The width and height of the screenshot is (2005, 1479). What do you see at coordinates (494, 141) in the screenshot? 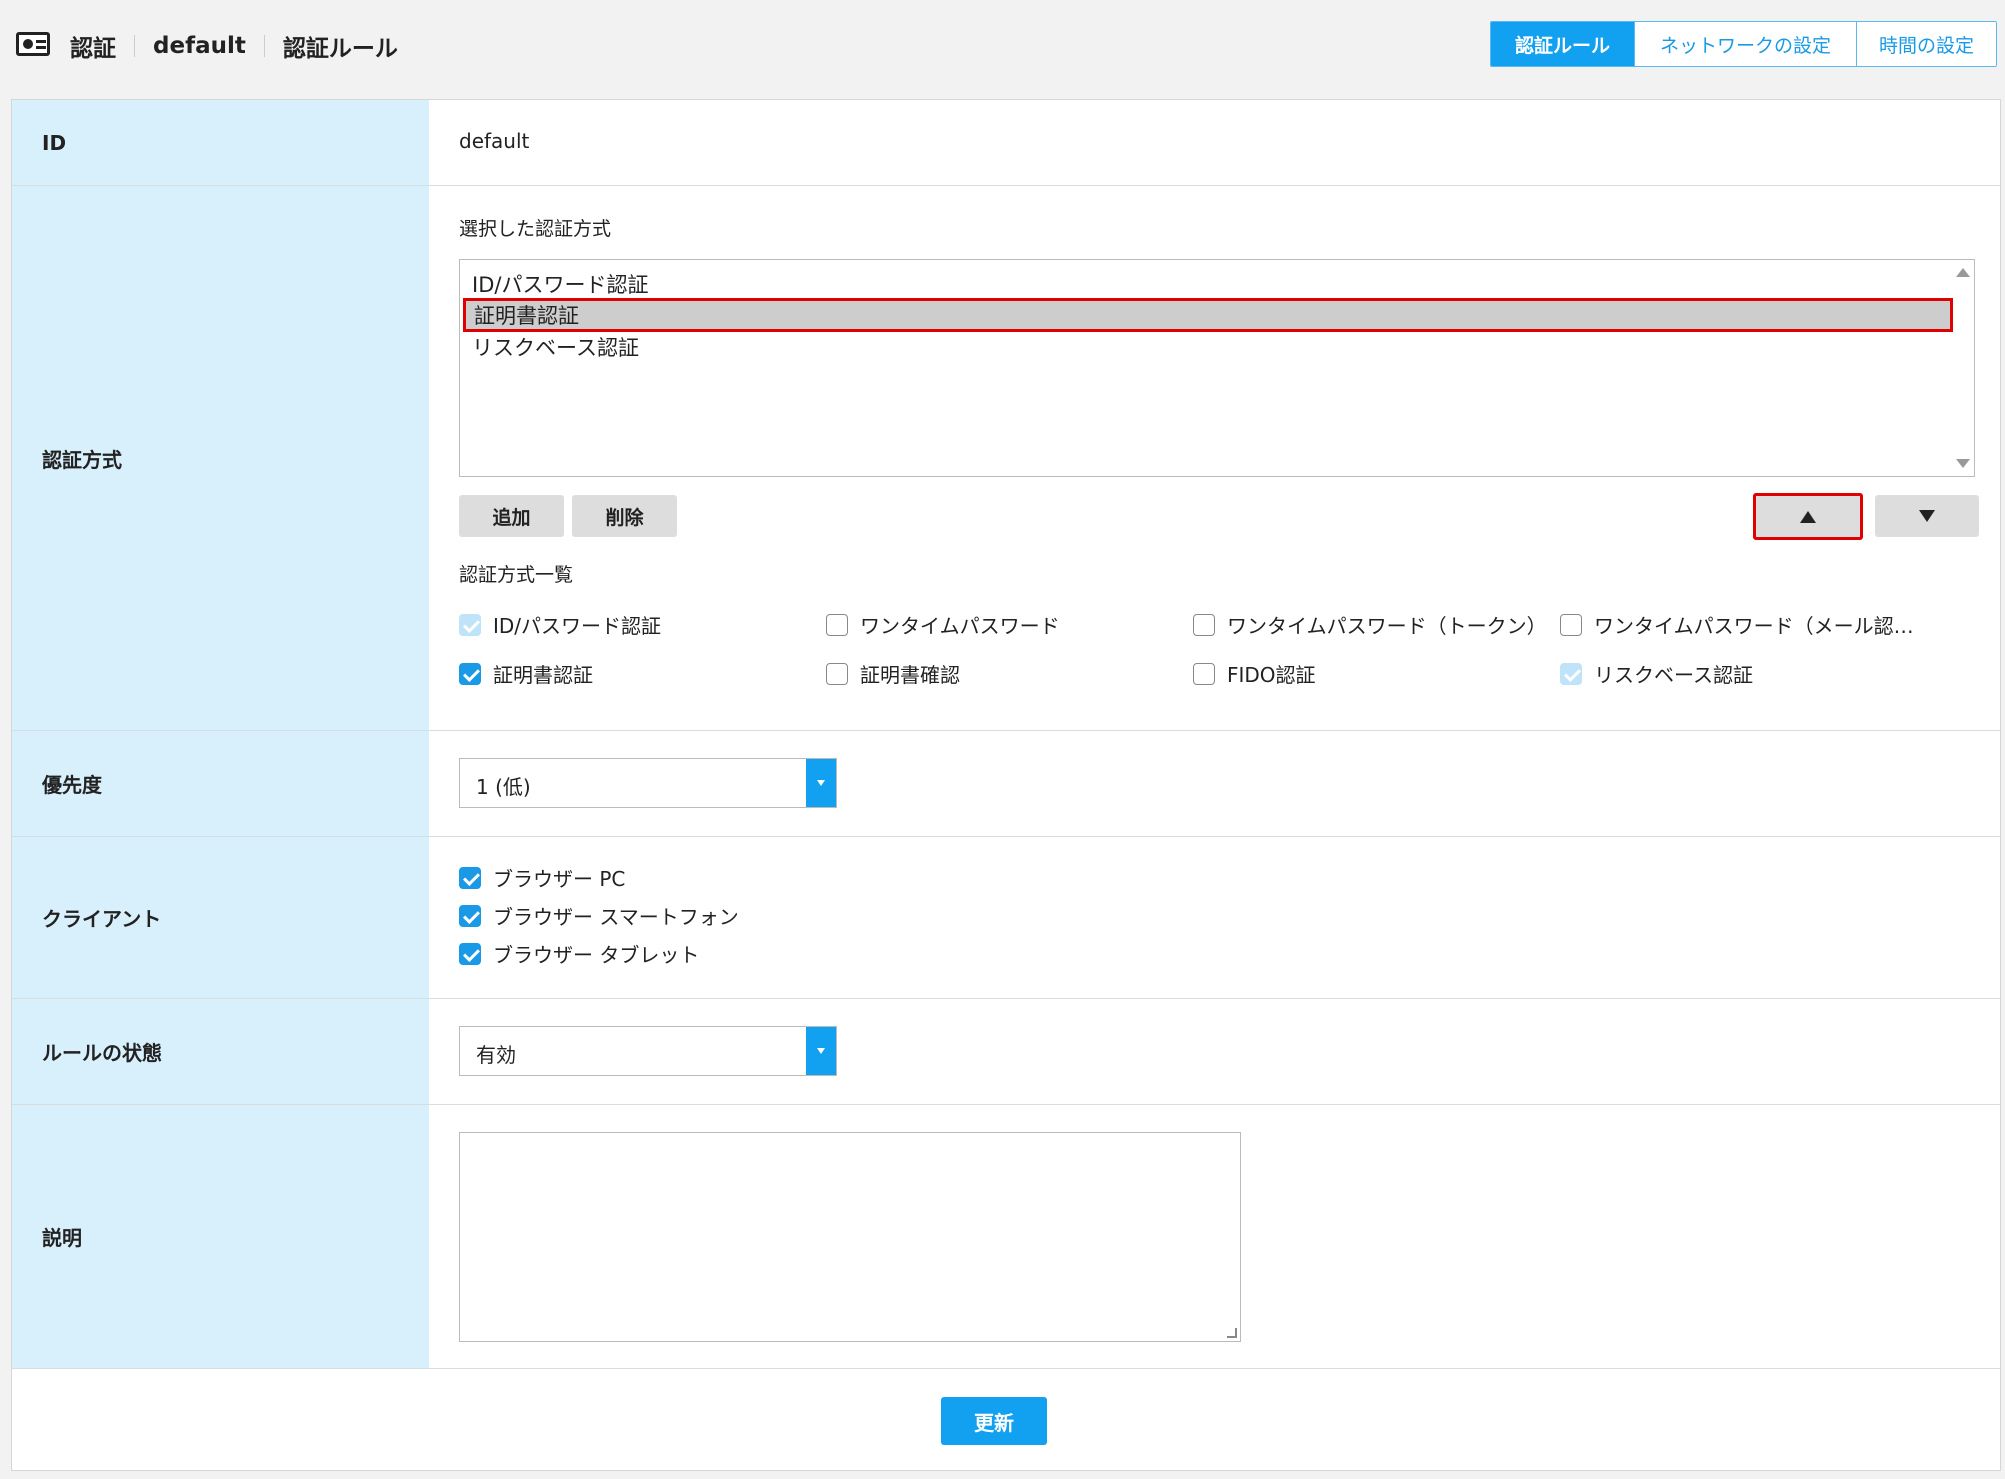
I see `id-value: default` at bounding box center [494, 141].